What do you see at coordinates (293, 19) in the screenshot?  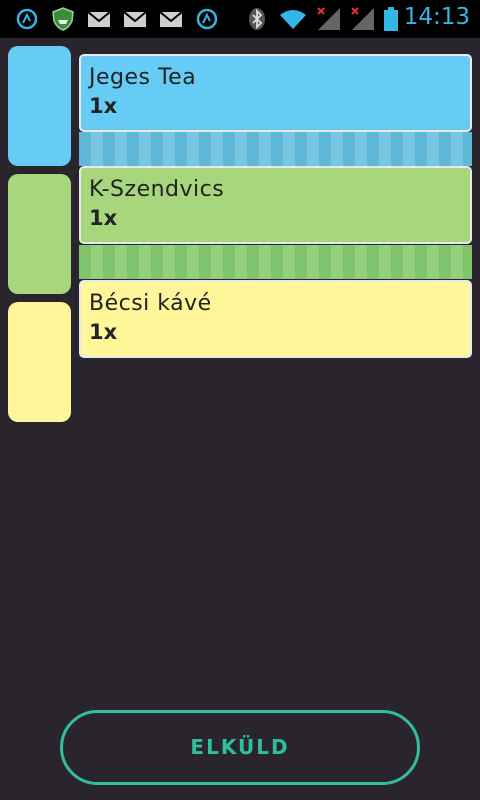 I see `wifi-icon` at bounding box center [293, 19].